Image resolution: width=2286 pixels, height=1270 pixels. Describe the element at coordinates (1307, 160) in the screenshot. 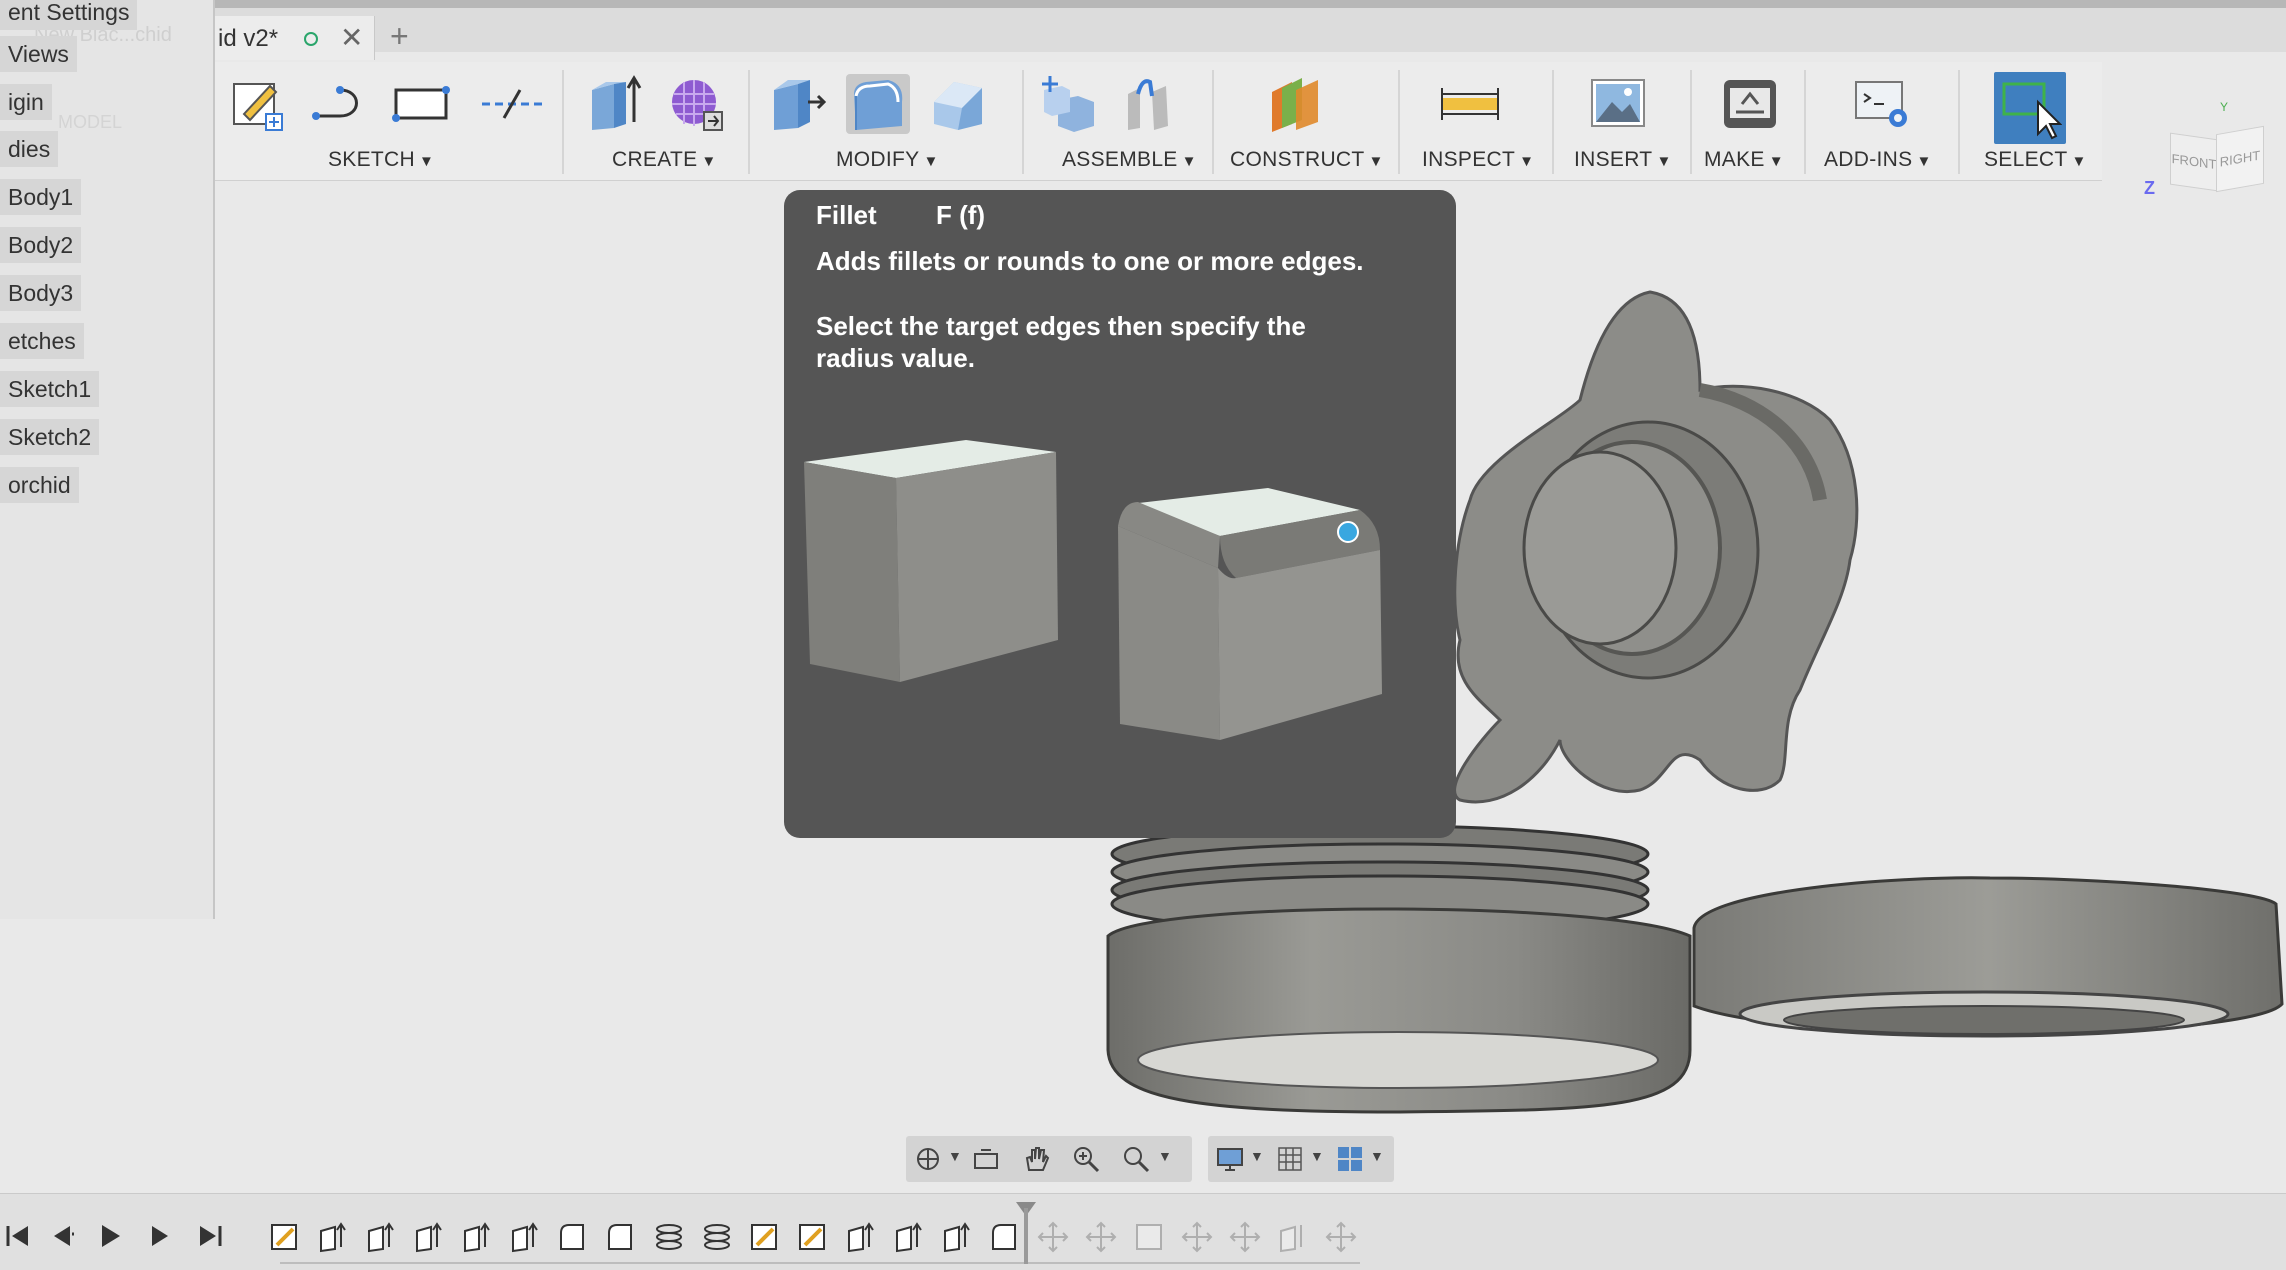

I see `construct-menu: CONSTRUCT ▼` at that location.